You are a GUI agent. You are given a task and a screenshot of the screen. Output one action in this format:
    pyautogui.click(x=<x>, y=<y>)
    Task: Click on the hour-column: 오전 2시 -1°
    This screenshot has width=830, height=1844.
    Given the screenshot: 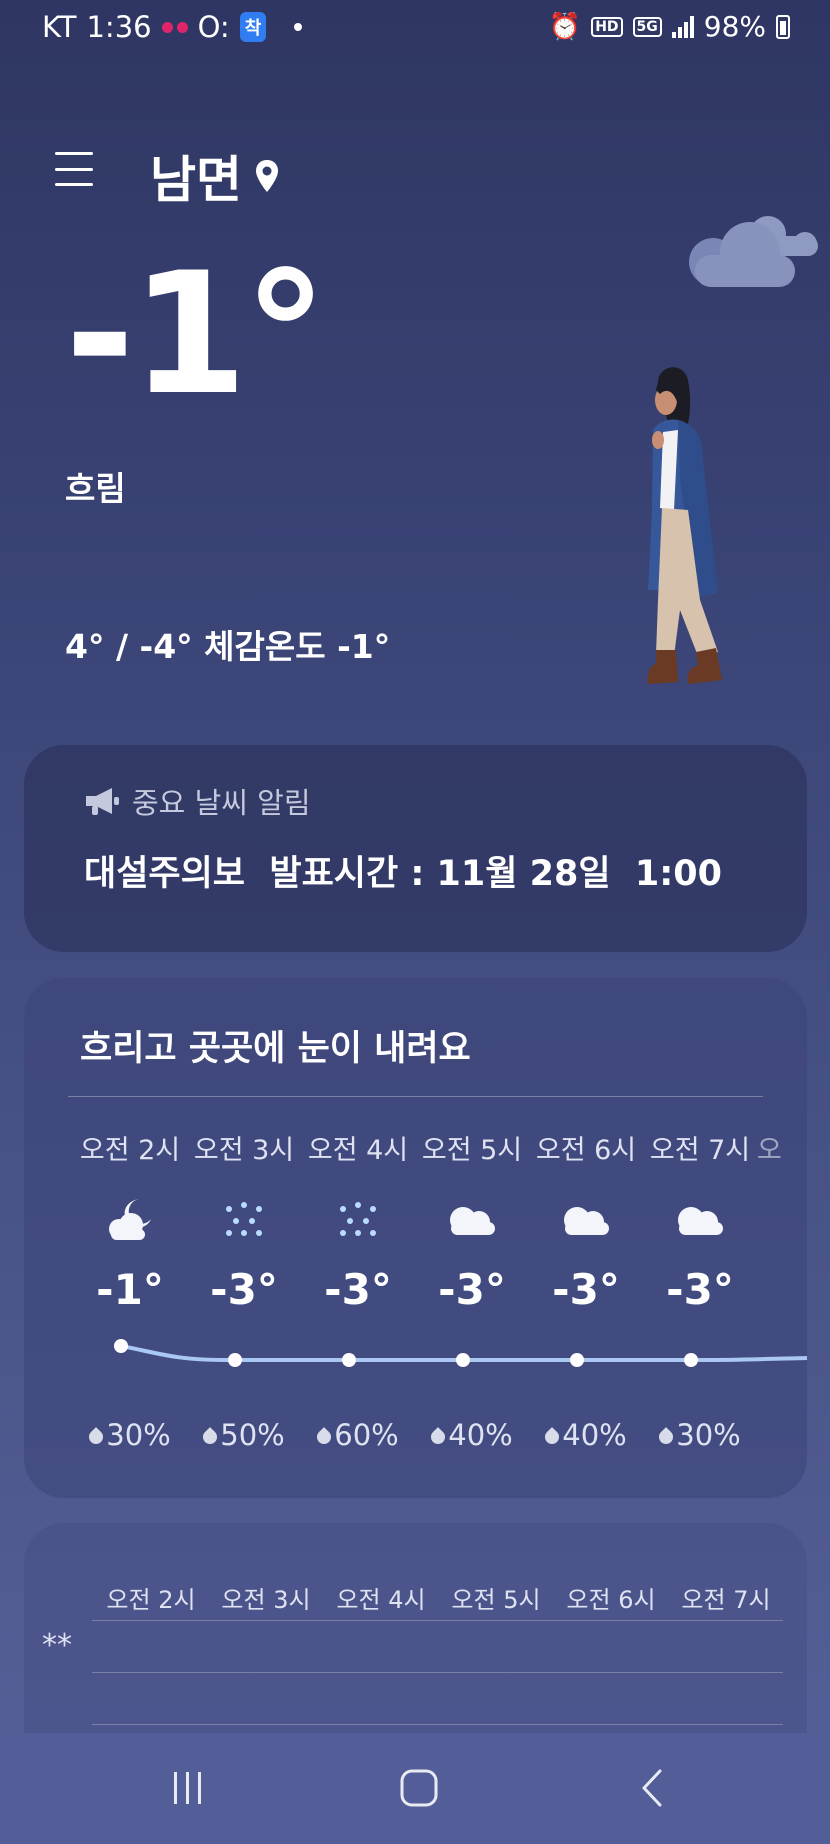 What is the action you would take?
    pyautogui.click(x=130, y=1221)
    